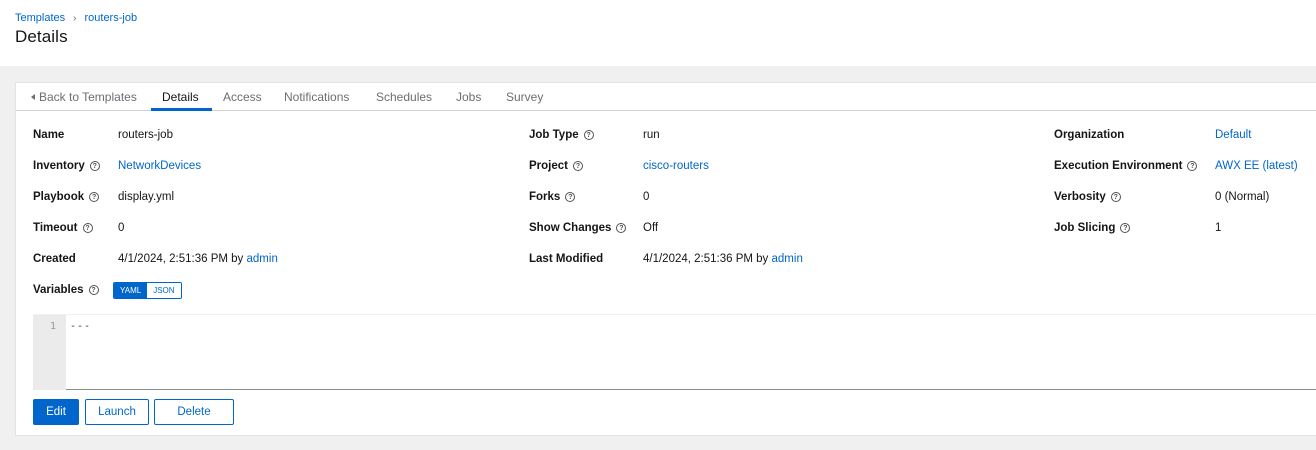 This screenshot has width=1316, height=450. What do you see at coordinates (159, 166) in the screenshot?
I see `inventory-link: NetworkDevices` at bounding box center [159, 166].